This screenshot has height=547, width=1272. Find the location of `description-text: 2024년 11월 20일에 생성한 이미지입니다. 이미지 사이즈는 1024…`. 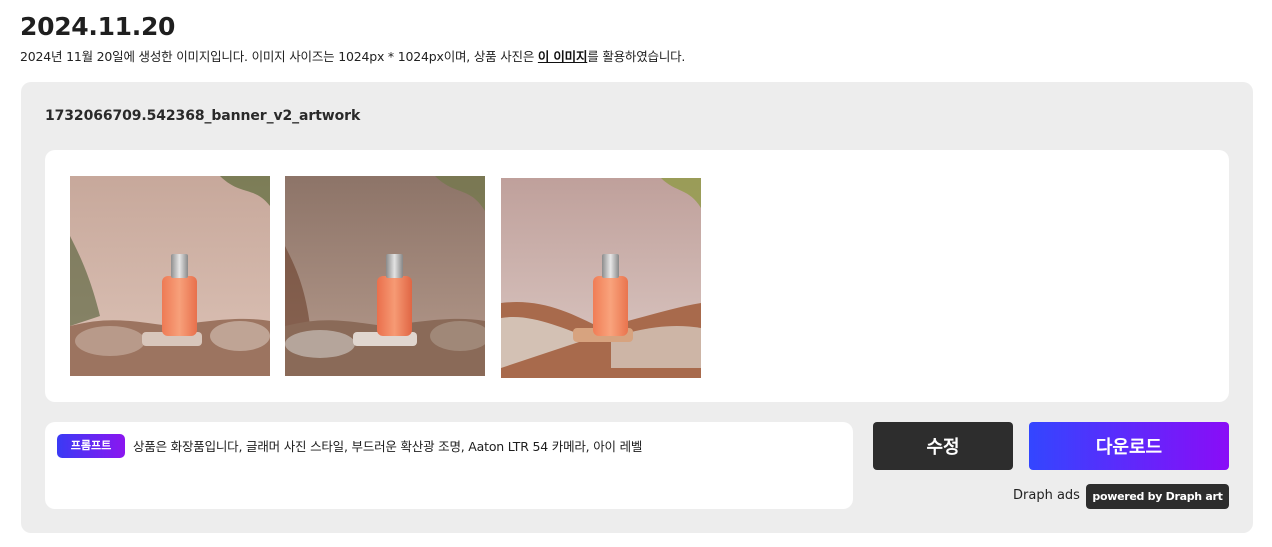

description-text: 2024년 11월 20일에 생성한 이미지입니다. 이미지 사이즈는 1024… is located at coordinates (279, 56).